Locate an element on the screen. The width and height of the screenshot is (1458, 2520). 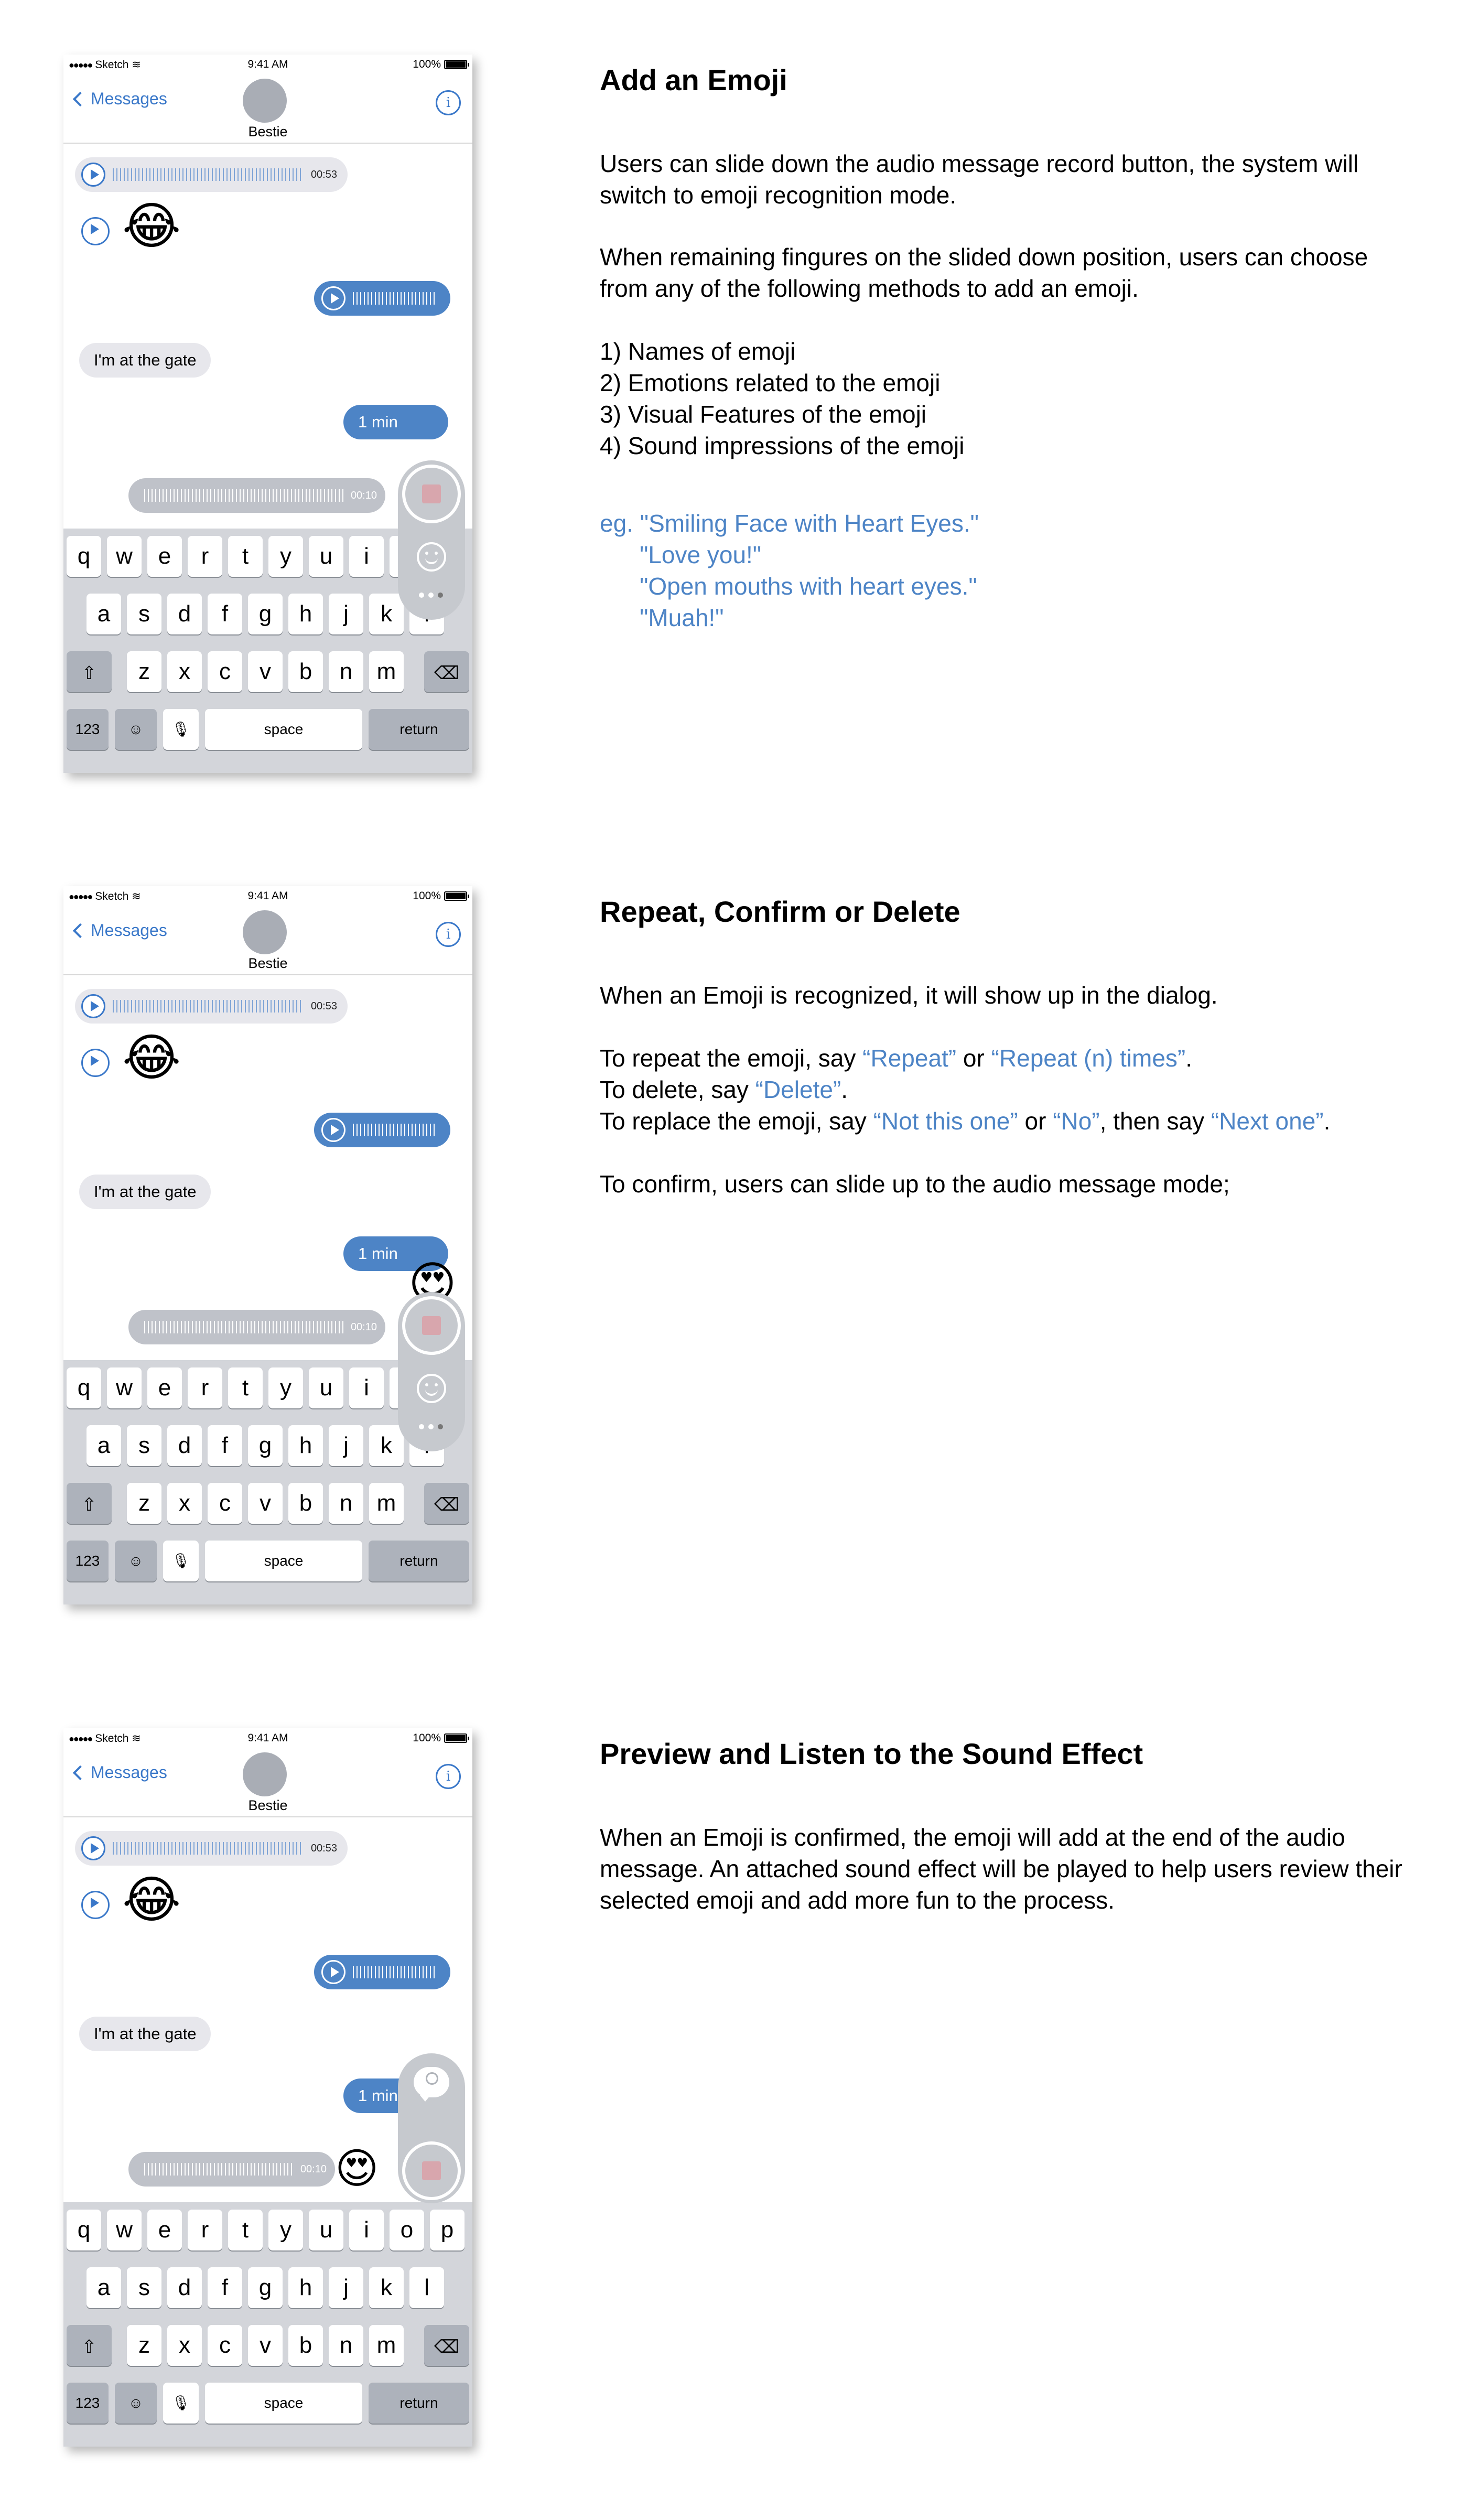
key-n: n is located at coordinates (346, 2345).